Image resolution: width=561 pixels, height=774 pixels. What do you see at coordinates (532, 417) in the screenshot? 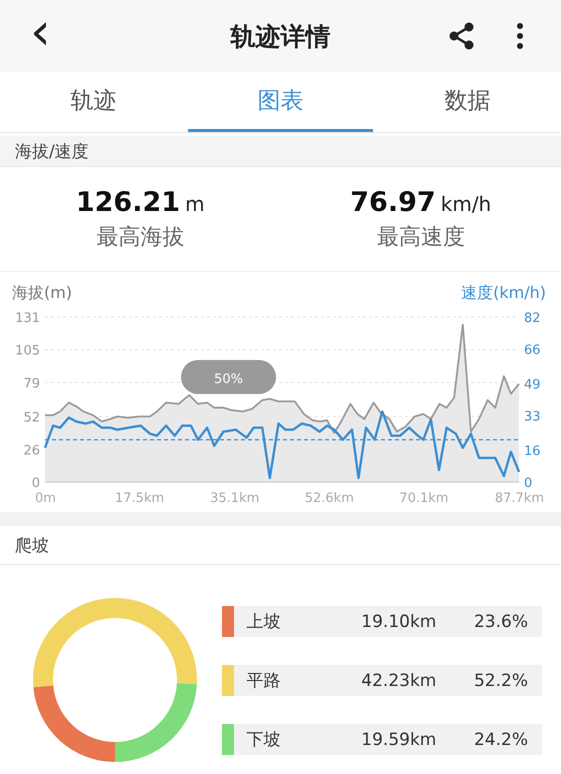
I see `tick-label: 33` at bounding box center [532, 417].